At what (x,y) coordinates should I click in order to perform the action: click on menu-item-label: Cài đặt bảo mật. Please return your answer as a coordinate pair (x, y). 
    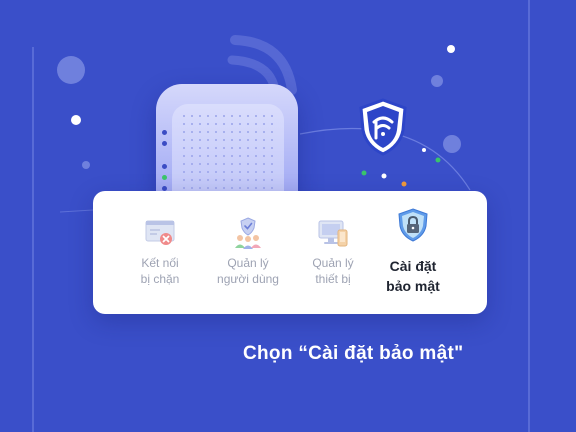
    Looking at the image, I should click on (413, 276).